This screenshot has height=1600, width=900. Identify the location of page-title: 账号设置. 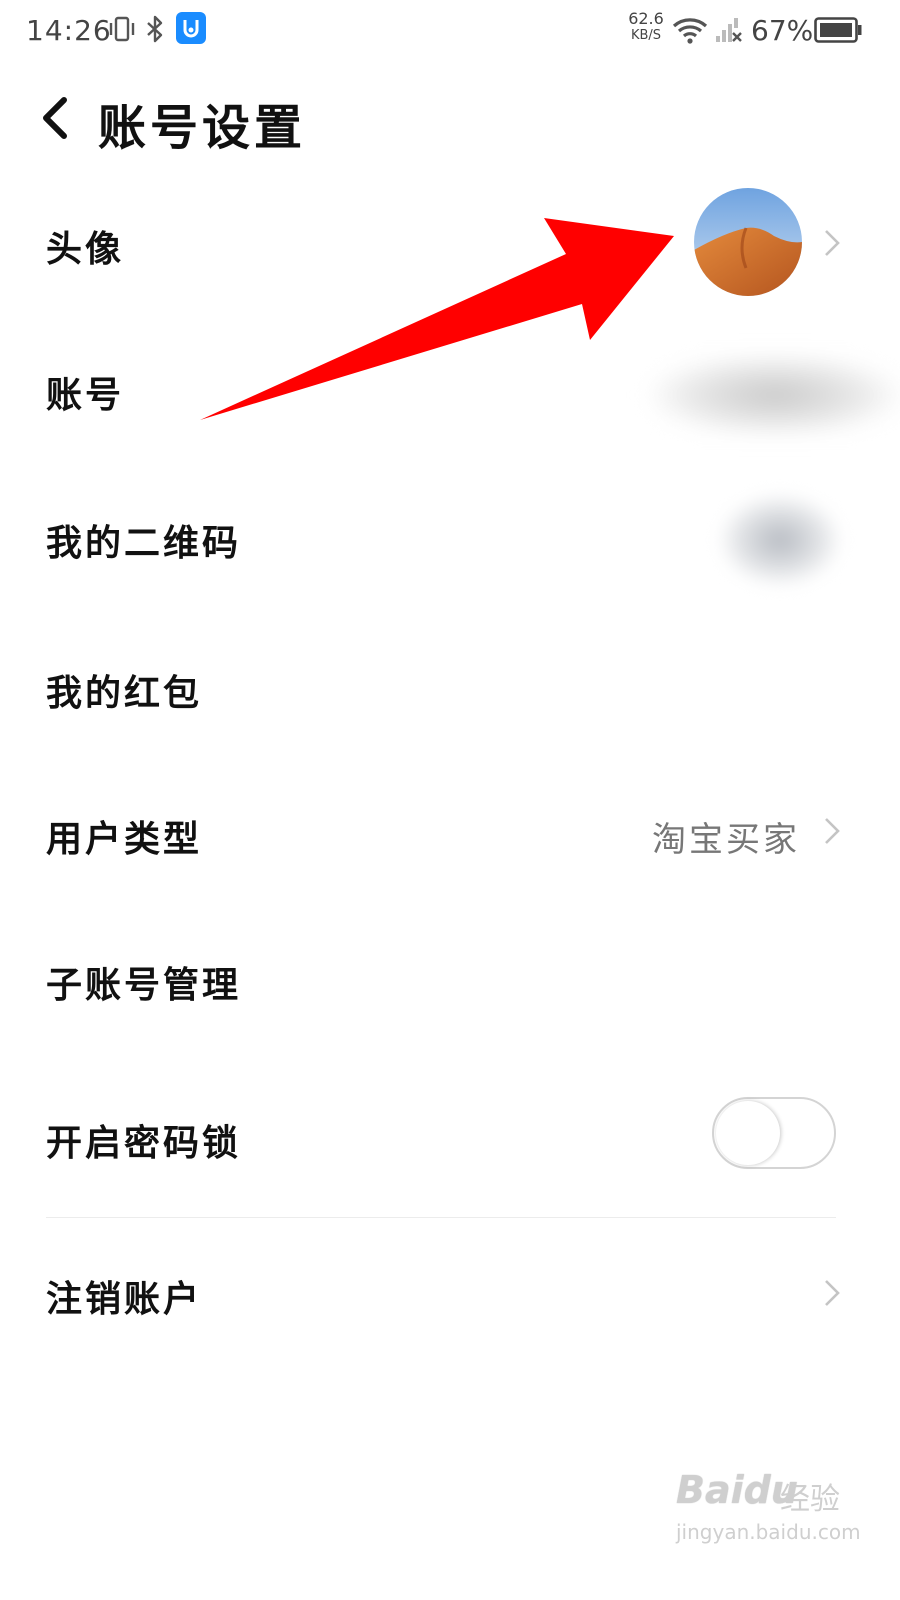
(202, 128).